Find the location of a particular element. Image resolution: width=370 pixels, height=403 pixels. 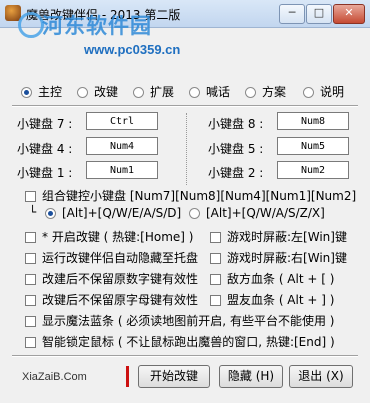

combo-checkbox is located at coordinates (30, 196).